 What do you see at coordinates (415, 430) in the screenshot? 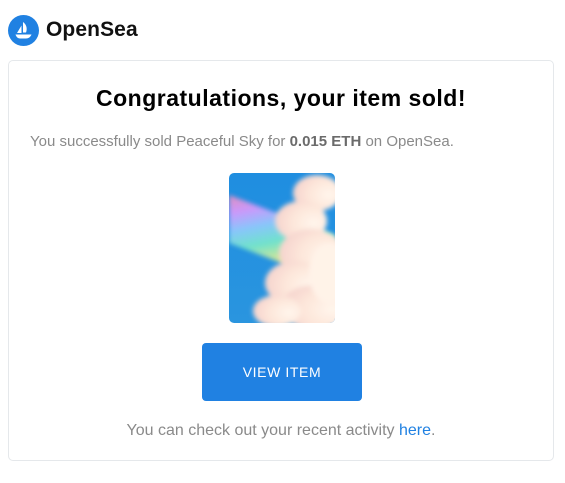
I see `recent-activity-link: here` at bounding box center [415, 430].